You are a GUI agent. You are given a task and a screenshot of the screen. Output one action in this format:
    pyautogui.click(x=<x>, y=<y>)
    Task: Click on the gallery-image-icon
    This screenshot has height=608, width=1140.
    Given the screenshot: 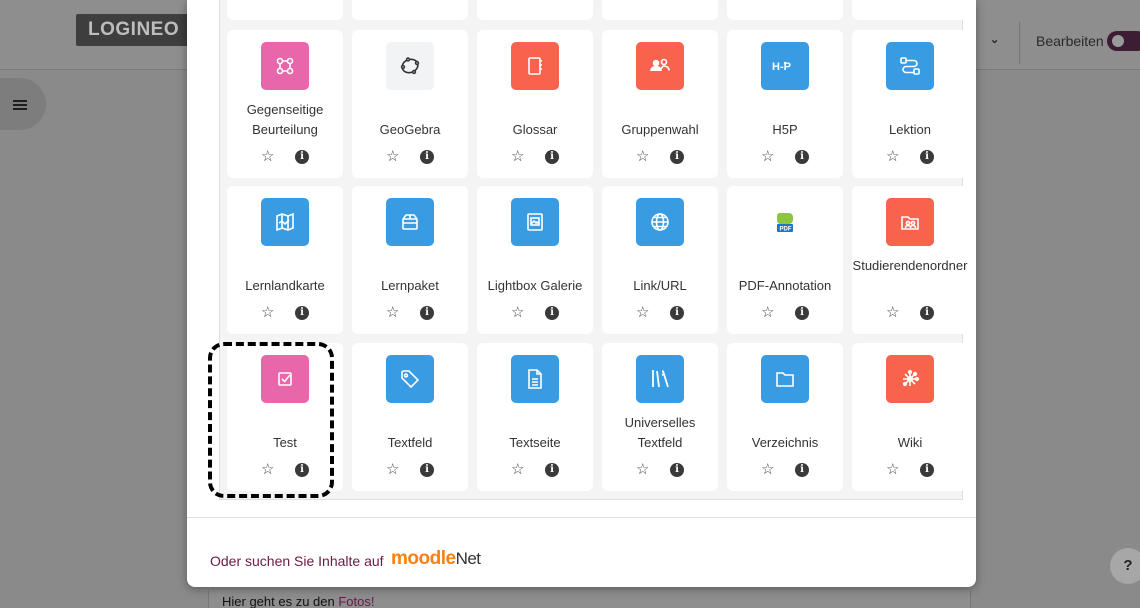 What is the action you would take?
    pyautogui.click(x=535, y=222)
    